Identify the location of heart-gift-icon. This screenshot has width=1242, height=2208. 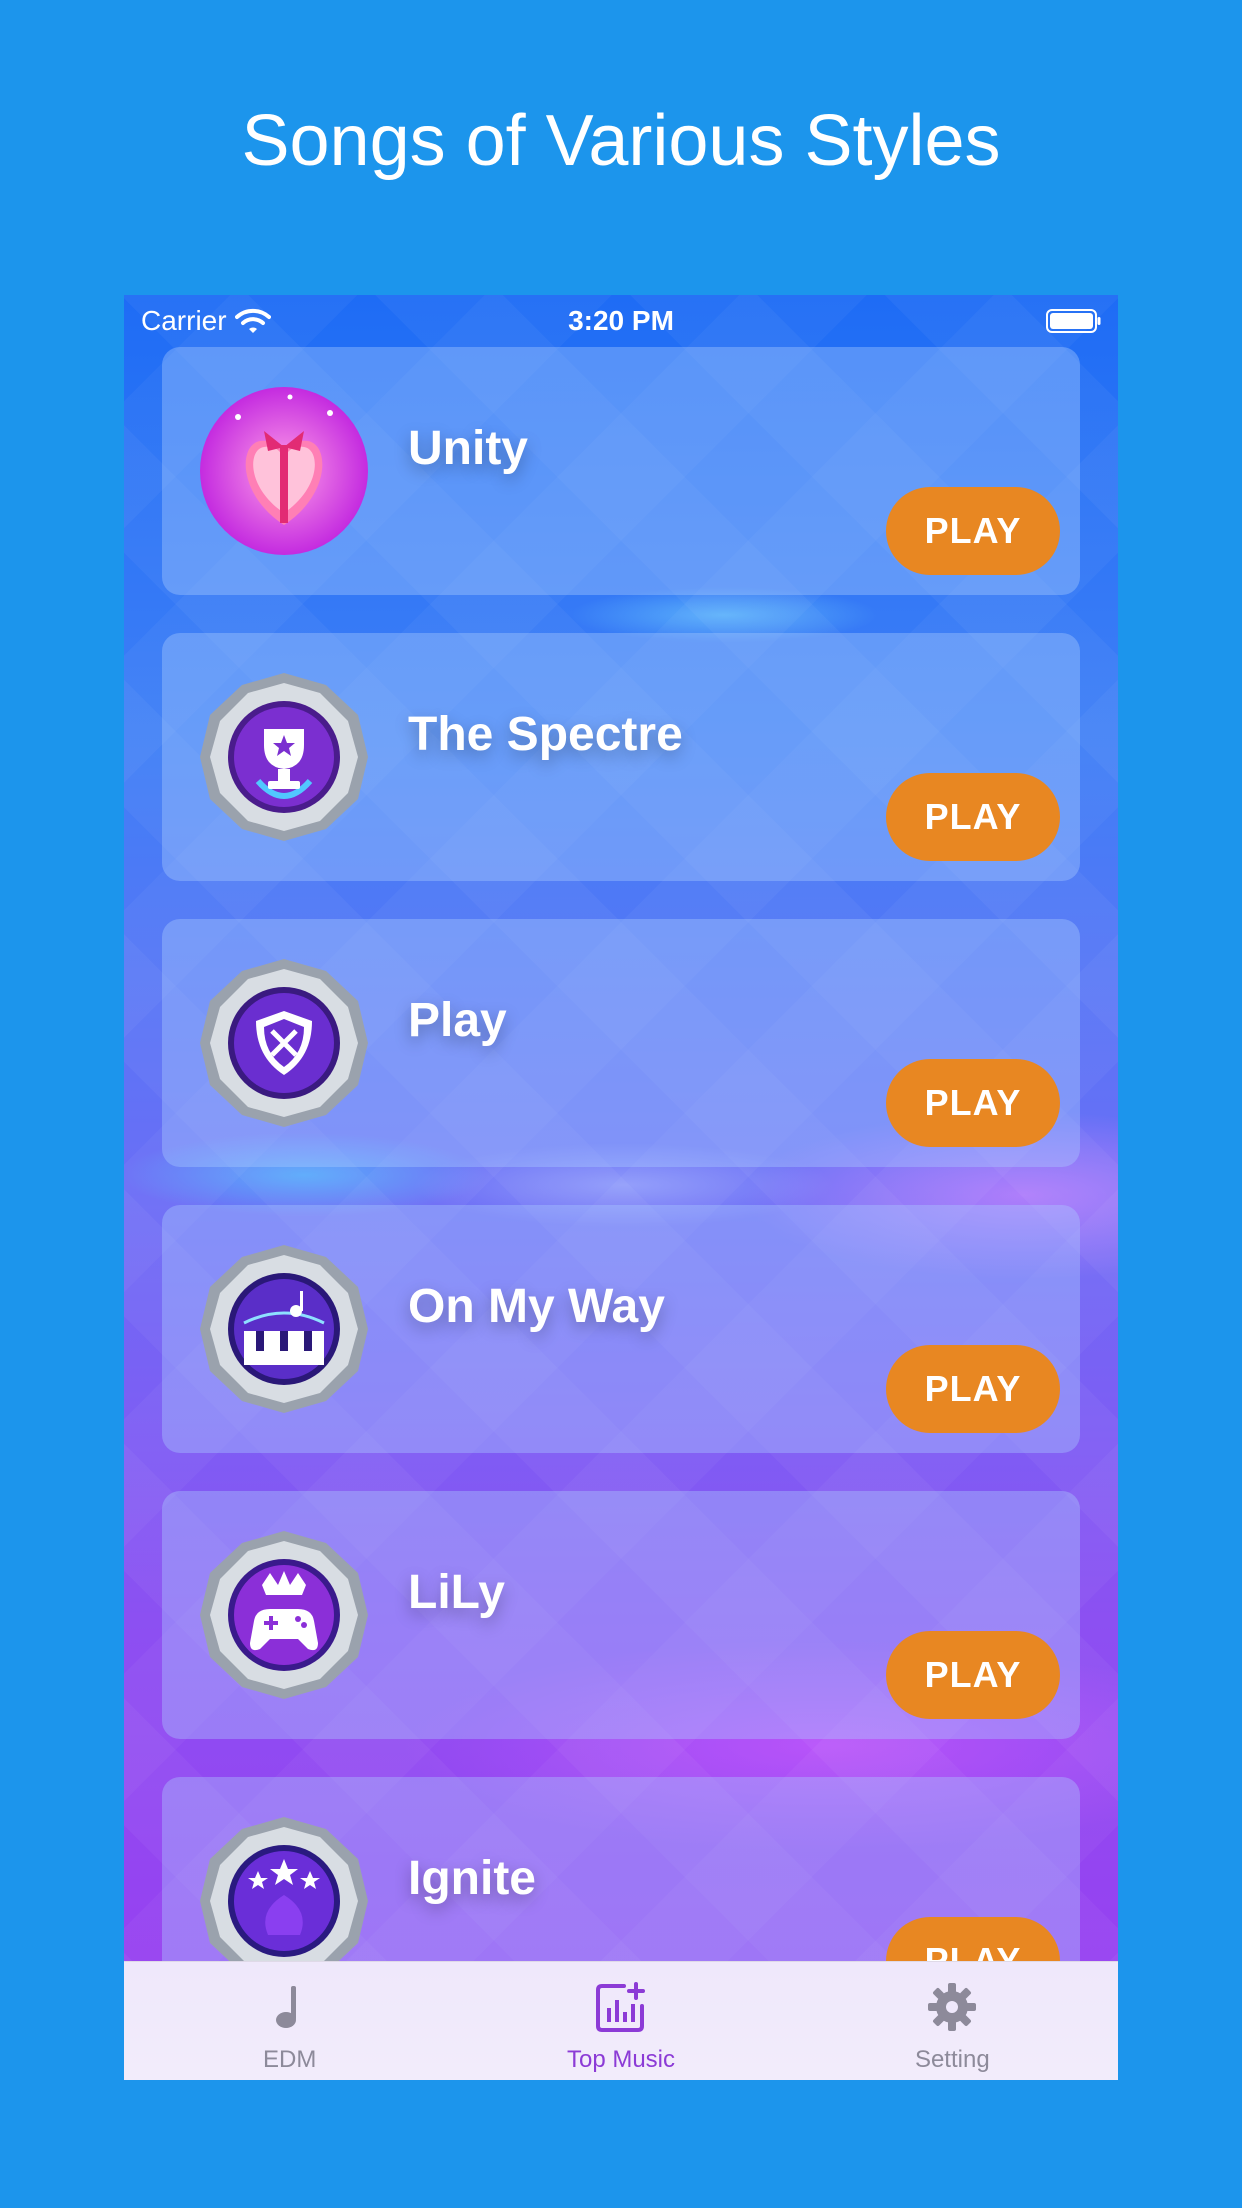
(284, 471).